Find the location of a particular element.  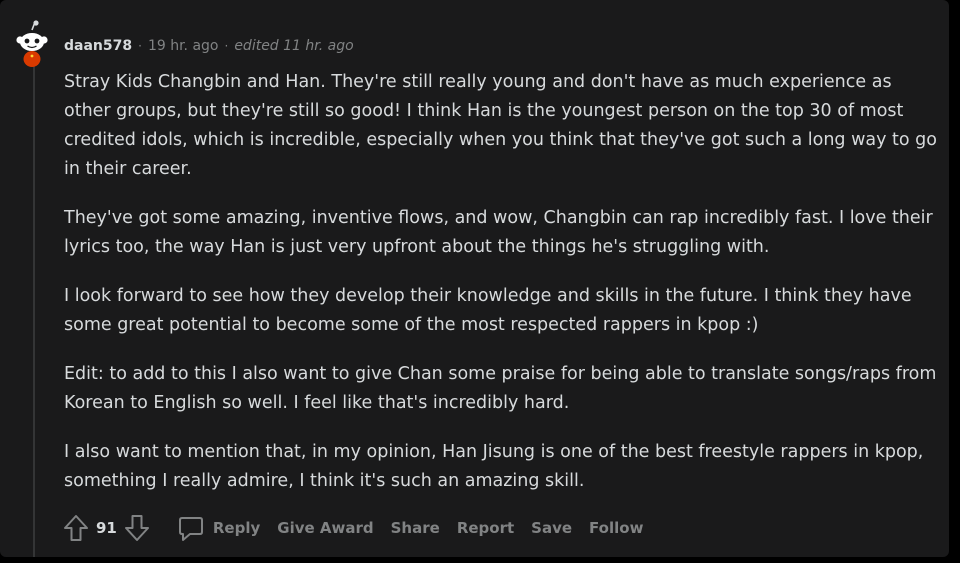

reply-button: Reply is located at coordinates (218, 528).